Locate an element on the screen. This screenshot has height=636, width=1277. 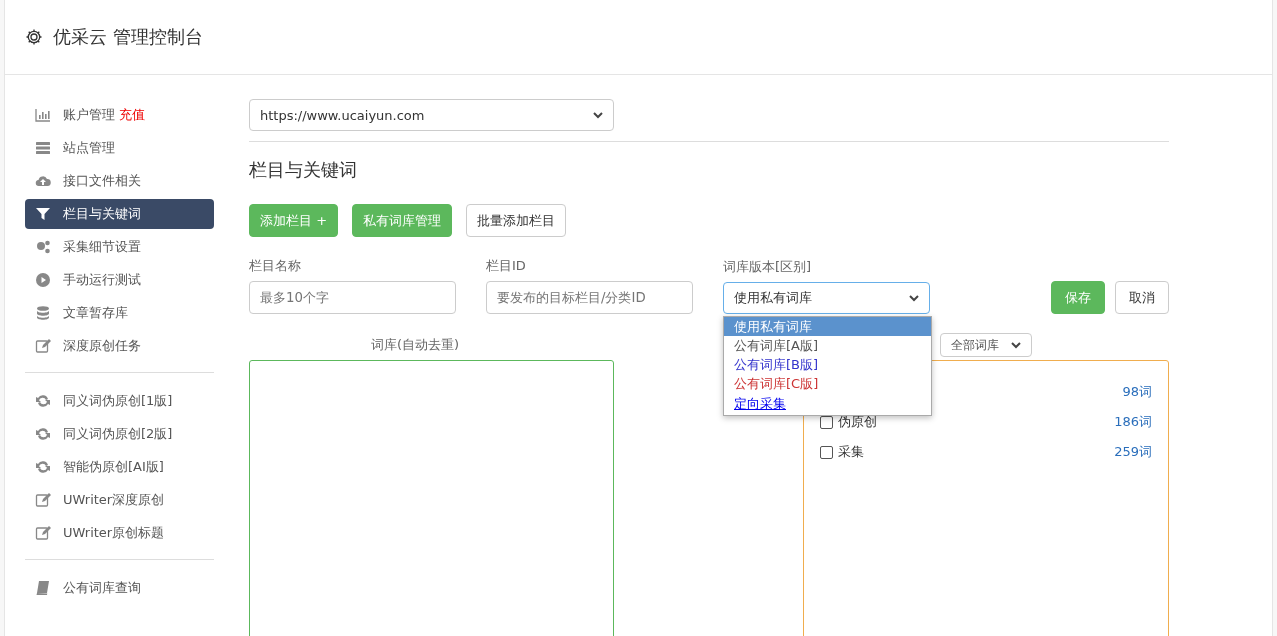
sidebar-item: 站点管理 is located at coordinates (119, 148).